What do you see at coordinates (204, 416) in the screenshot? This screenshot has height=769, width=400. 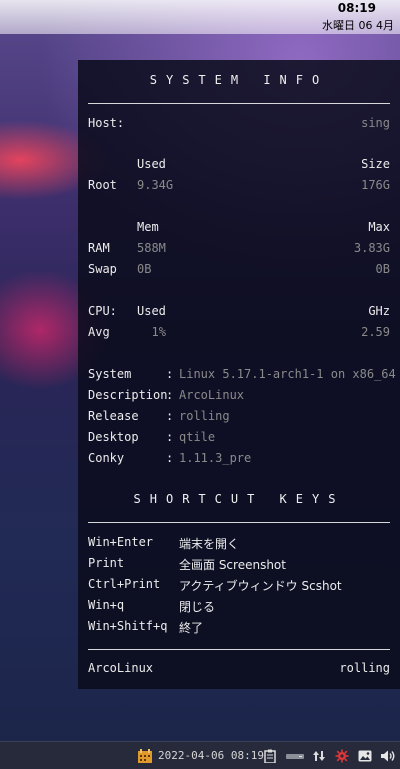 I see `release-value: rolling` at bounding box center [204, 416].